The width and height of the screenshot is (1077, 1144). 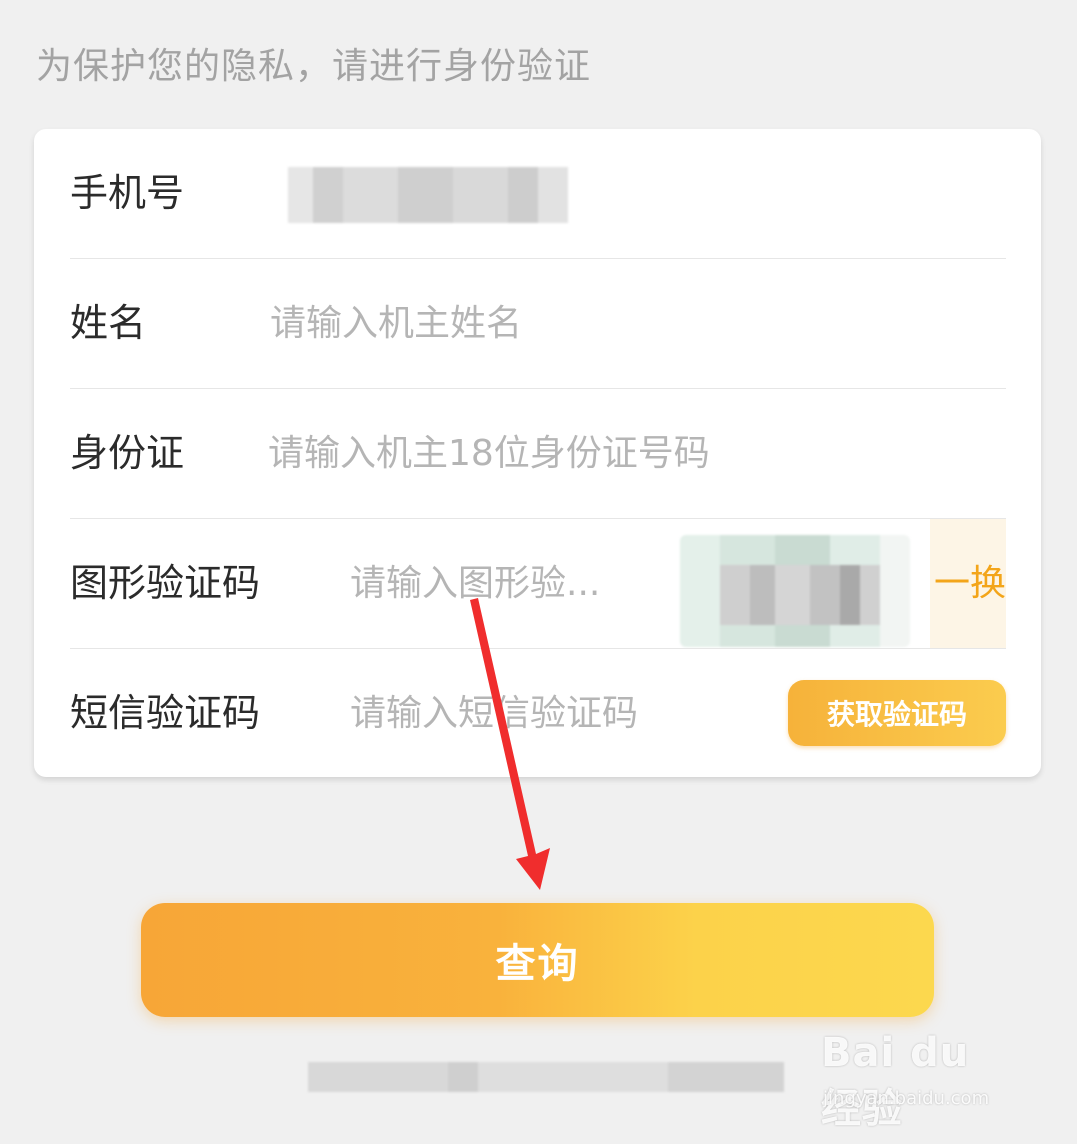 I want to click on phone-label: 手机号, so click(x=127, y=193).